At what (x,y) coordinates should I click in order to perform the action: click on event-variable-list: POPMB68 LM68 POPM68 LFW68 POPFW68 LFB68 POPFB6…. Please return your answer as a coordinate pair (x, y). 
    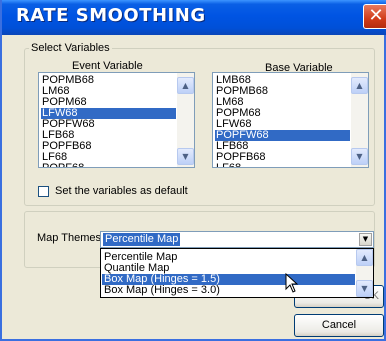
    Looking at the image, I should click on (116, 120).